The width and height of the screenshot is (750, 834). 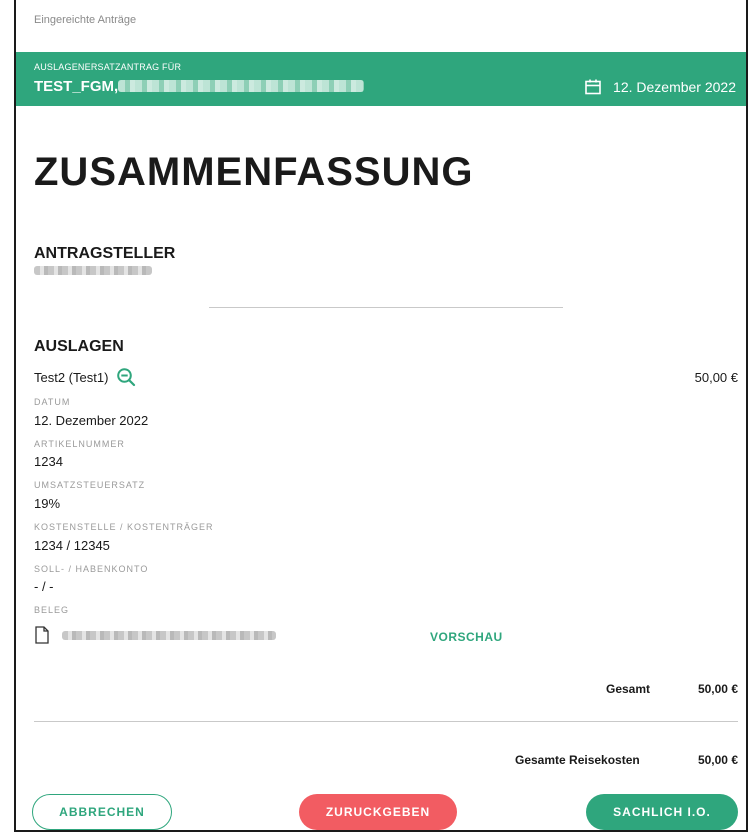 I want to click on grand-total-label: Gesamte Reisekosten, so click(x=577, y=760).